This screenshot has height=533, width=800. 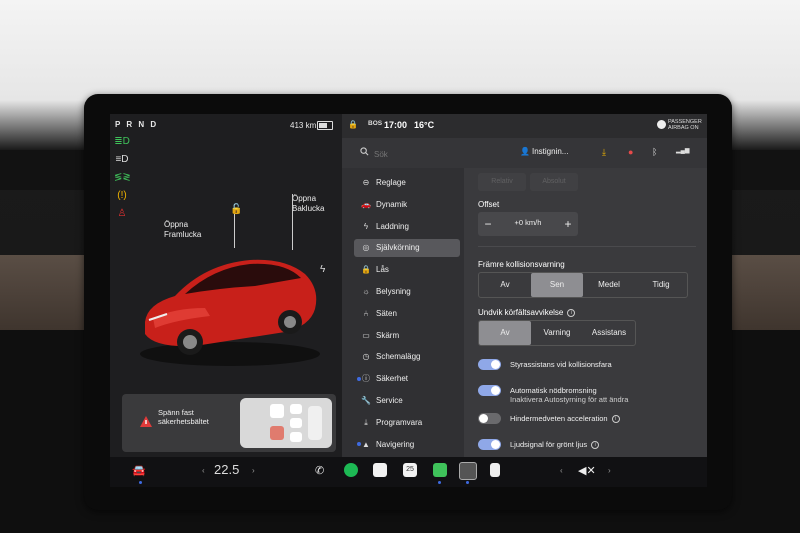 What do you see at coordinates (685, 125) in the screenshot?
I see `passenger-airbag-status: PASSENGER AIRBAG ON` at bounding box center [685, 125].